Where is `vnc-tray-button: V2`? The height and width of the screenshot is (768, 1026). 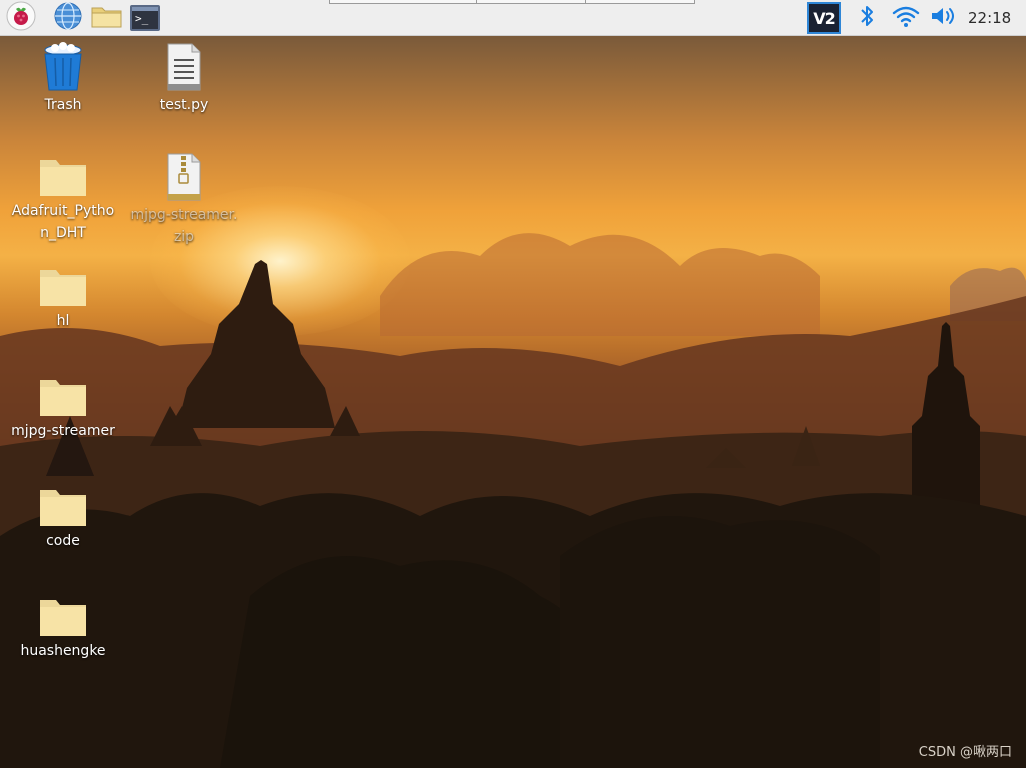 vnc-tray-button: V2 is located at coordinates (824, 18).